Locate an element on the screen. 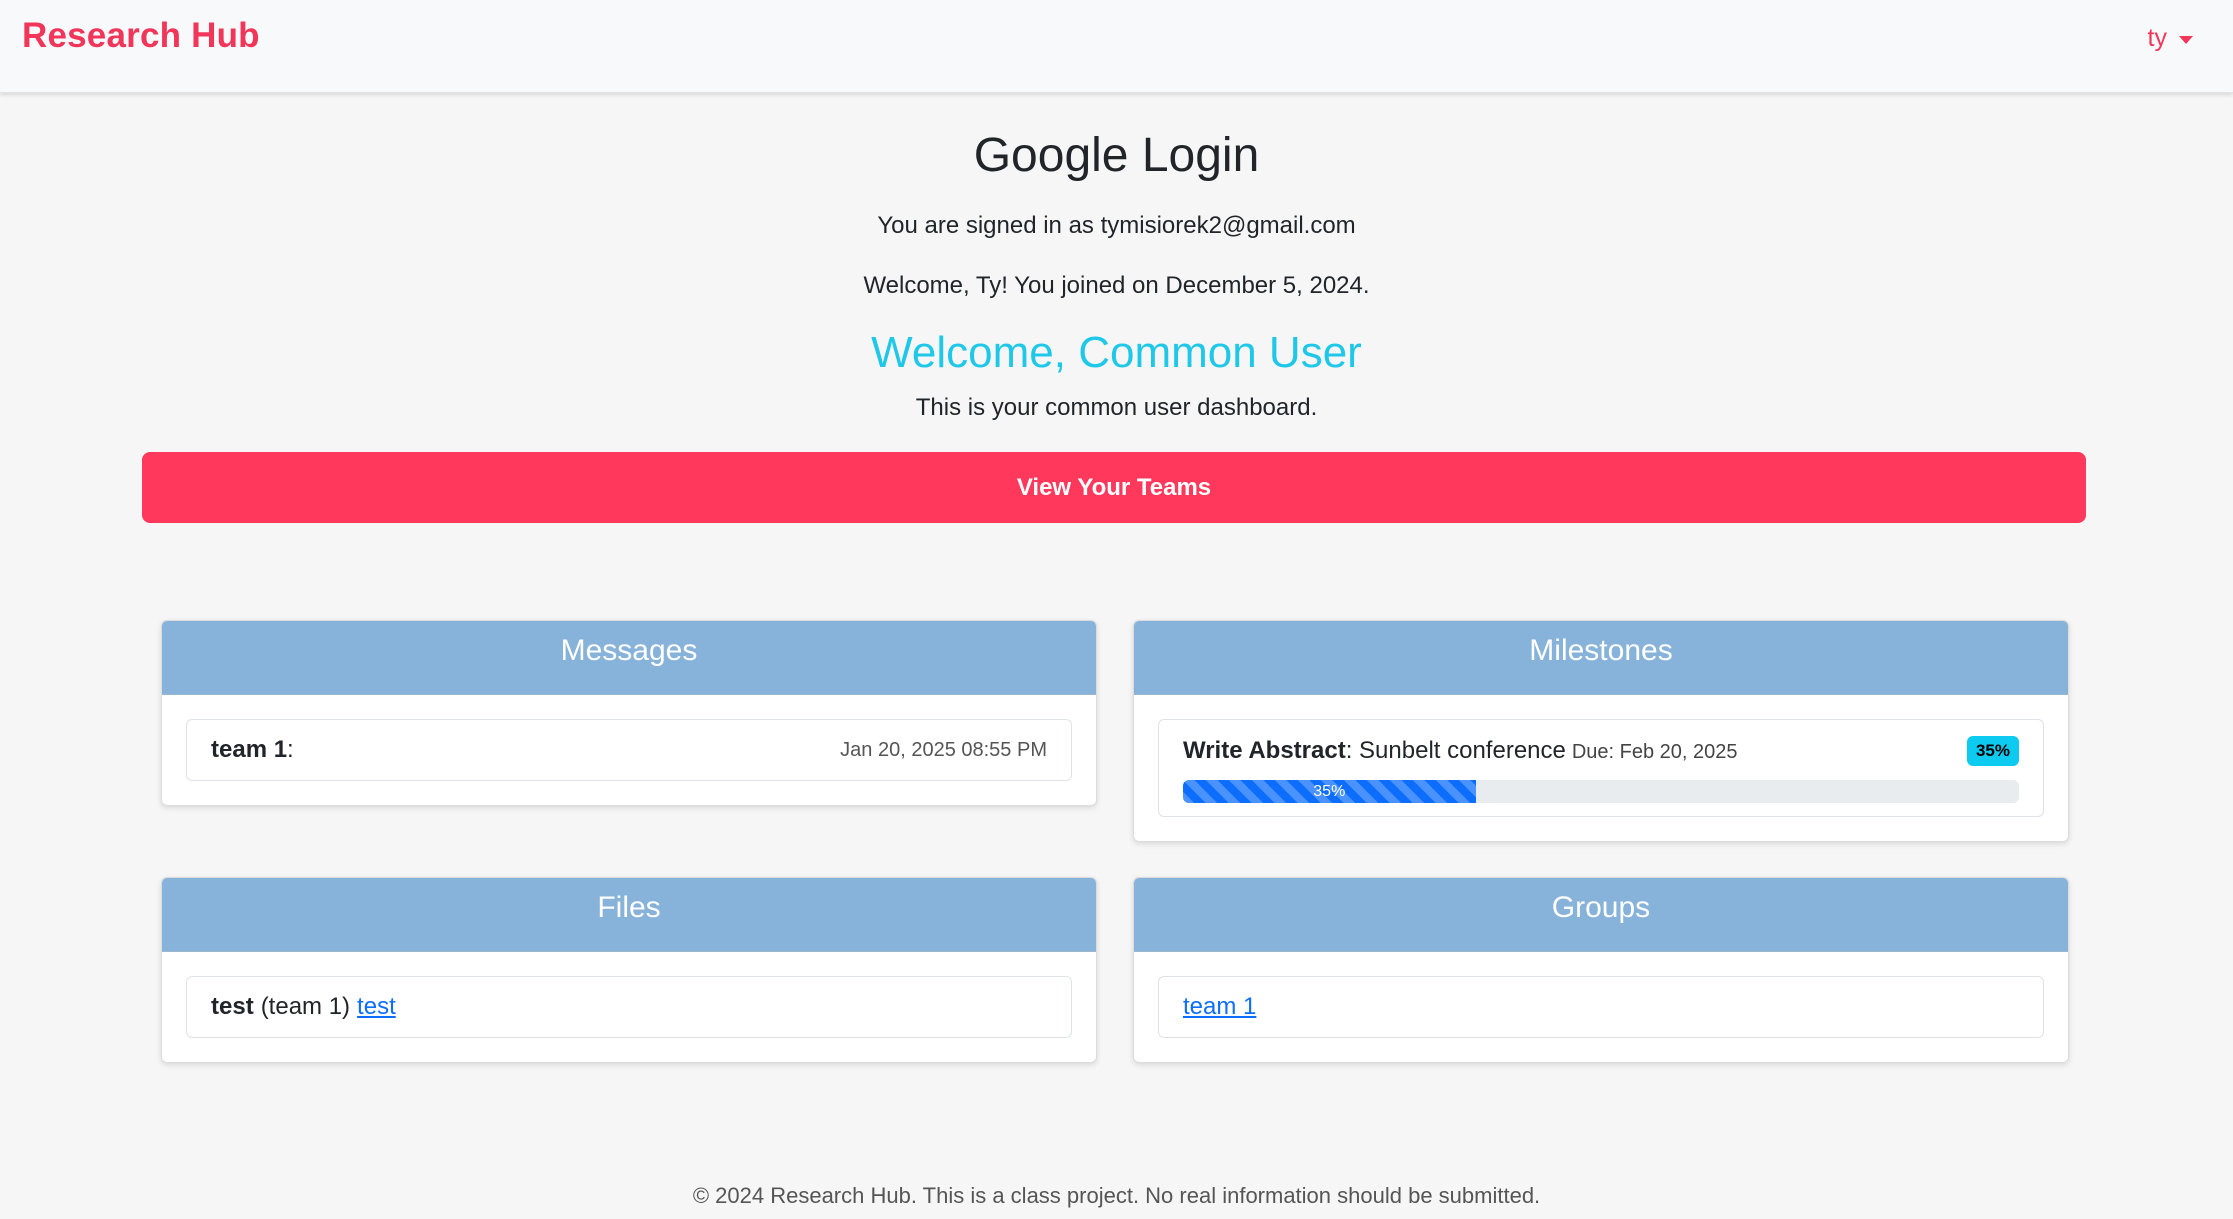  user-menu-label: ty is located at coordinates (2157, 38).